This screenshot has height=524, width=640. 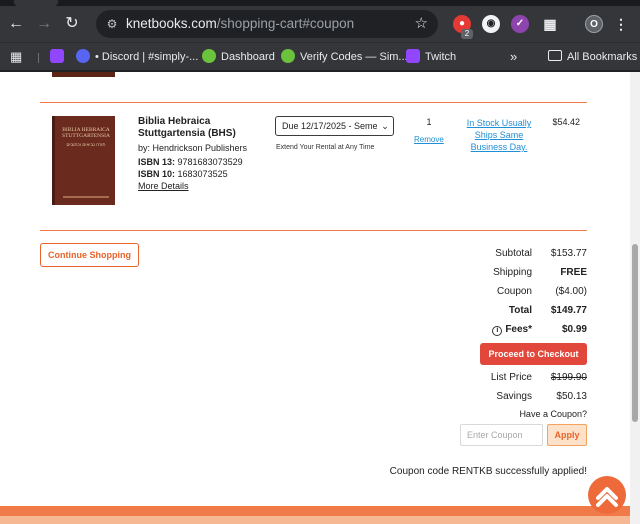 What do you see at coordinates (520, 24) in the screenshot?
I see `extension-icon: ✓` at bounding box center [520, 24].